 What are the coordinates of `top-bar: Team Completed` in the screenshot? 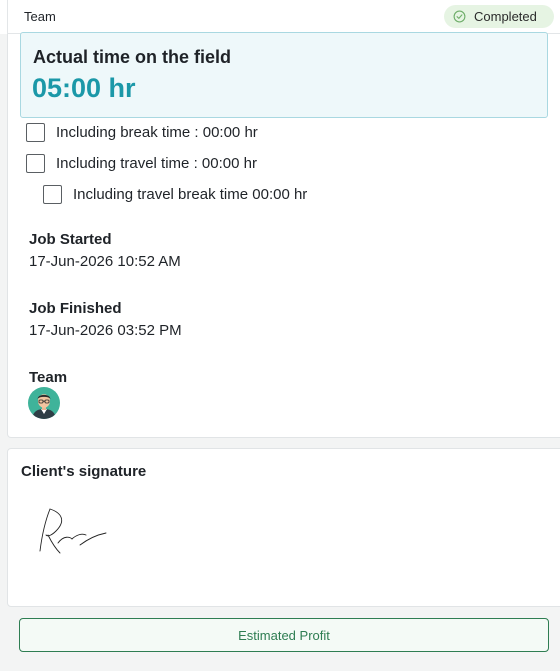 It's located at (280, 17).